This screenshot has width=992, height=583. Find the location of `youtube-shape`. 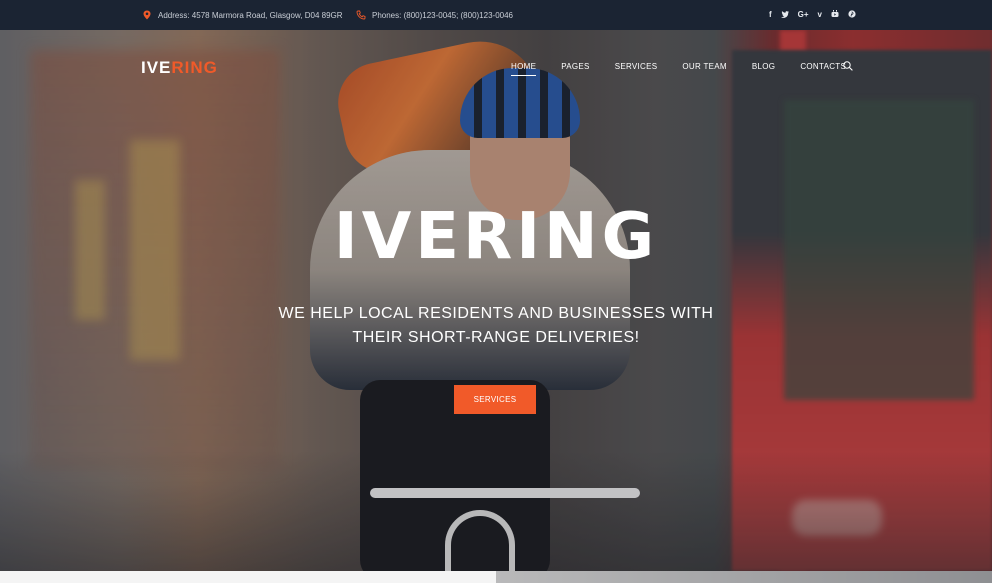

youtube-shape is located at coordinates (835, 13).